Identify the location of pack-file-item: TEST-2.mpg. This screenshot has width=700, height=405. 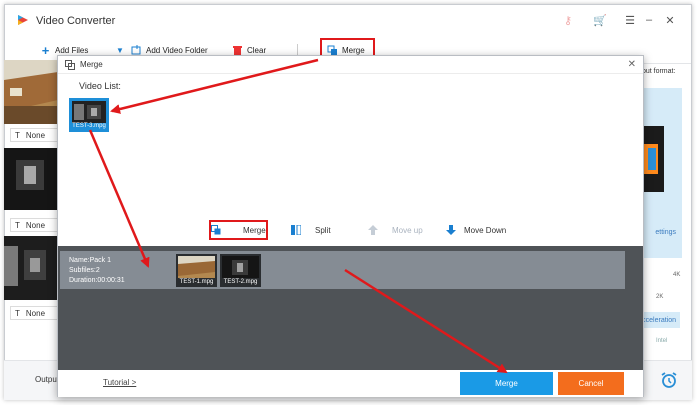
(240, 270).